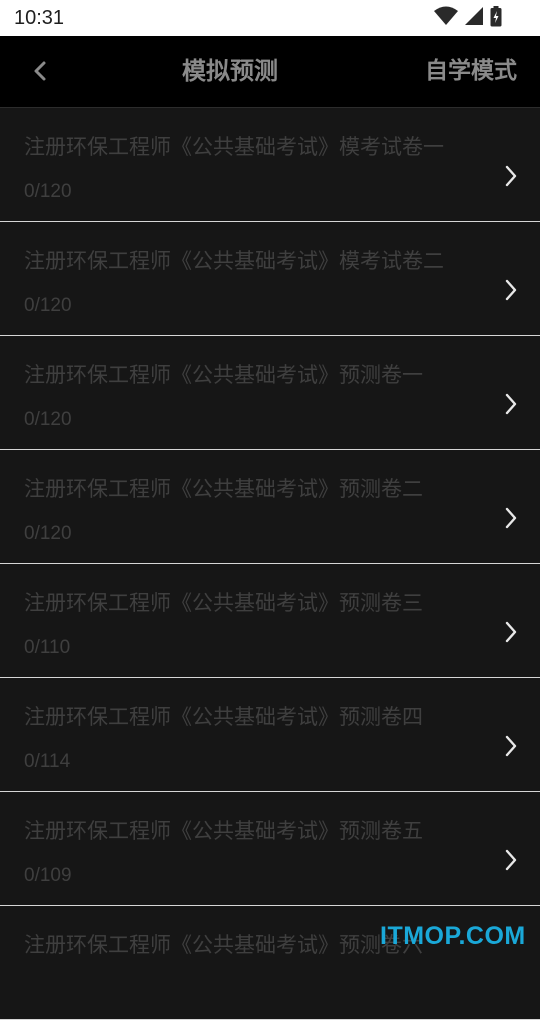 Image resolution: width=540 pixels, height=1020 pixels. Describe the element at coordinates (453, 936) in the screenshot. I see `watermark: ITMOP.COM` at that location.